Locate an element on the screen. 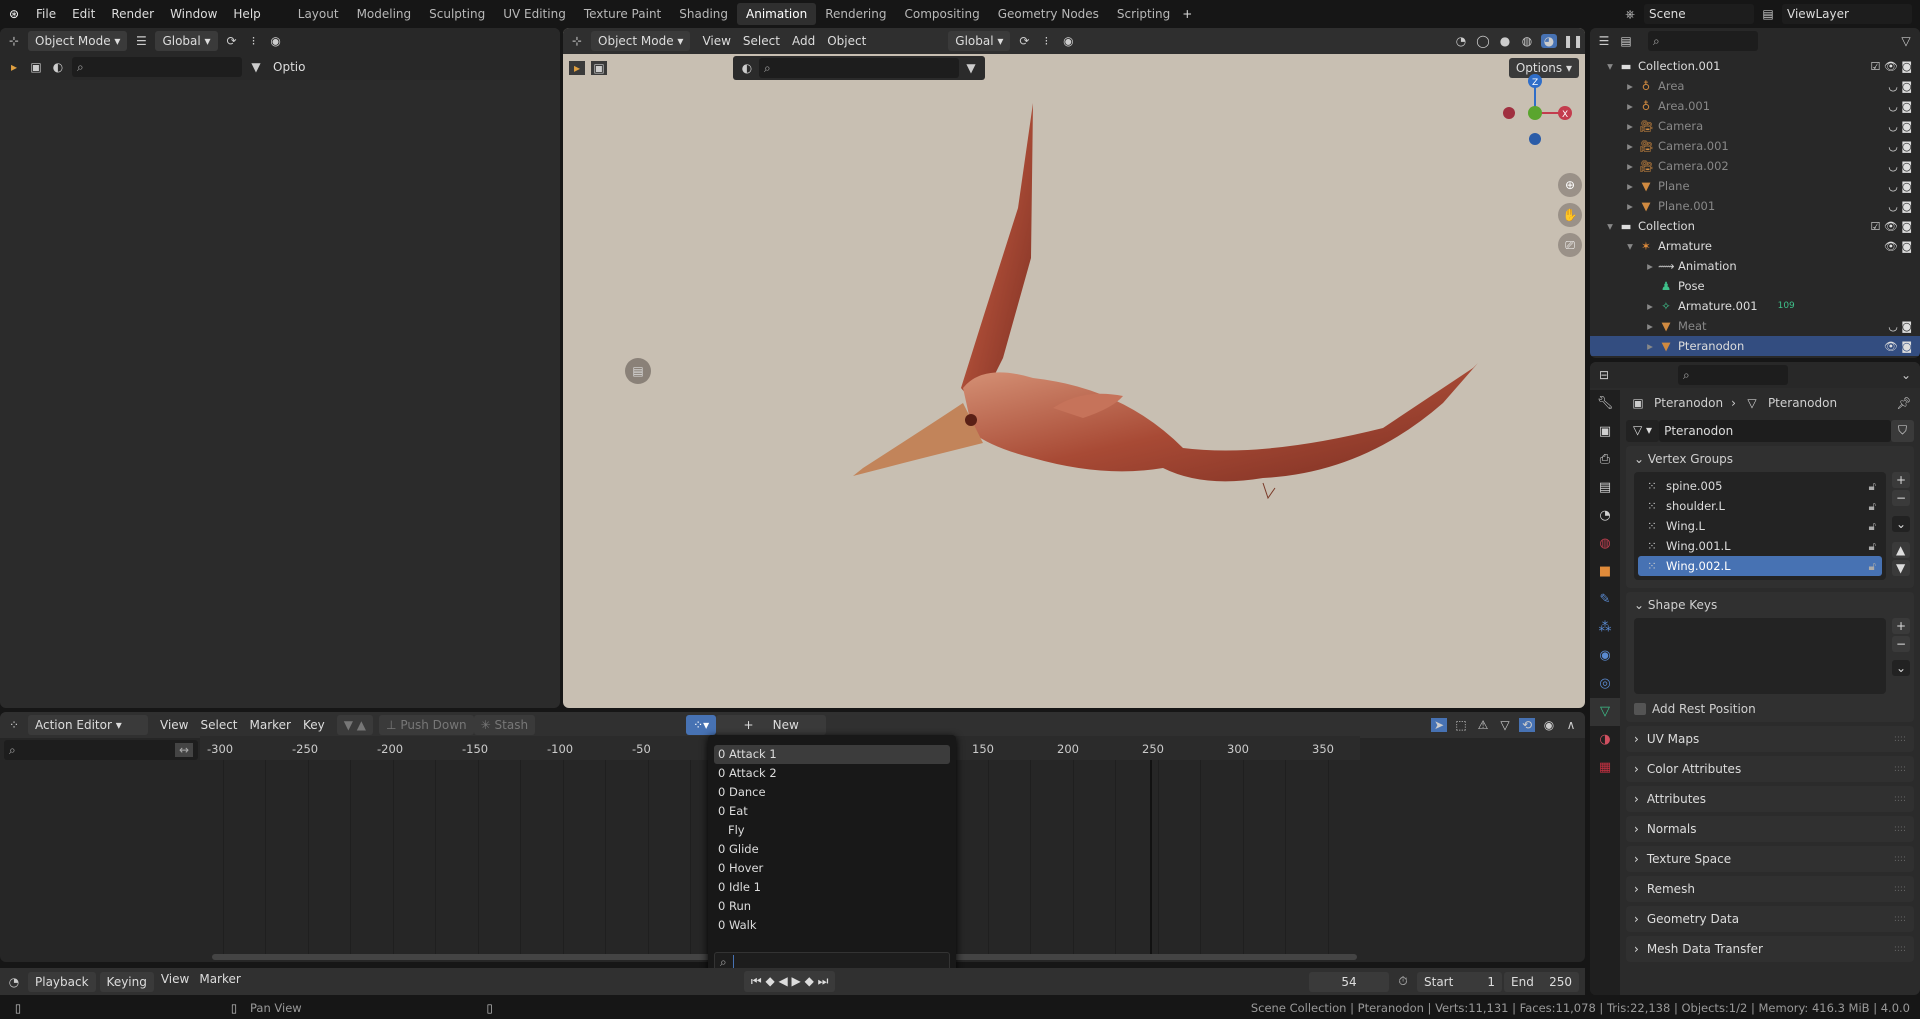 The width and height of the screenshot is (1920, 1019). view-layer-tab-icon: ▤ is located at coordinates (1605, 488).